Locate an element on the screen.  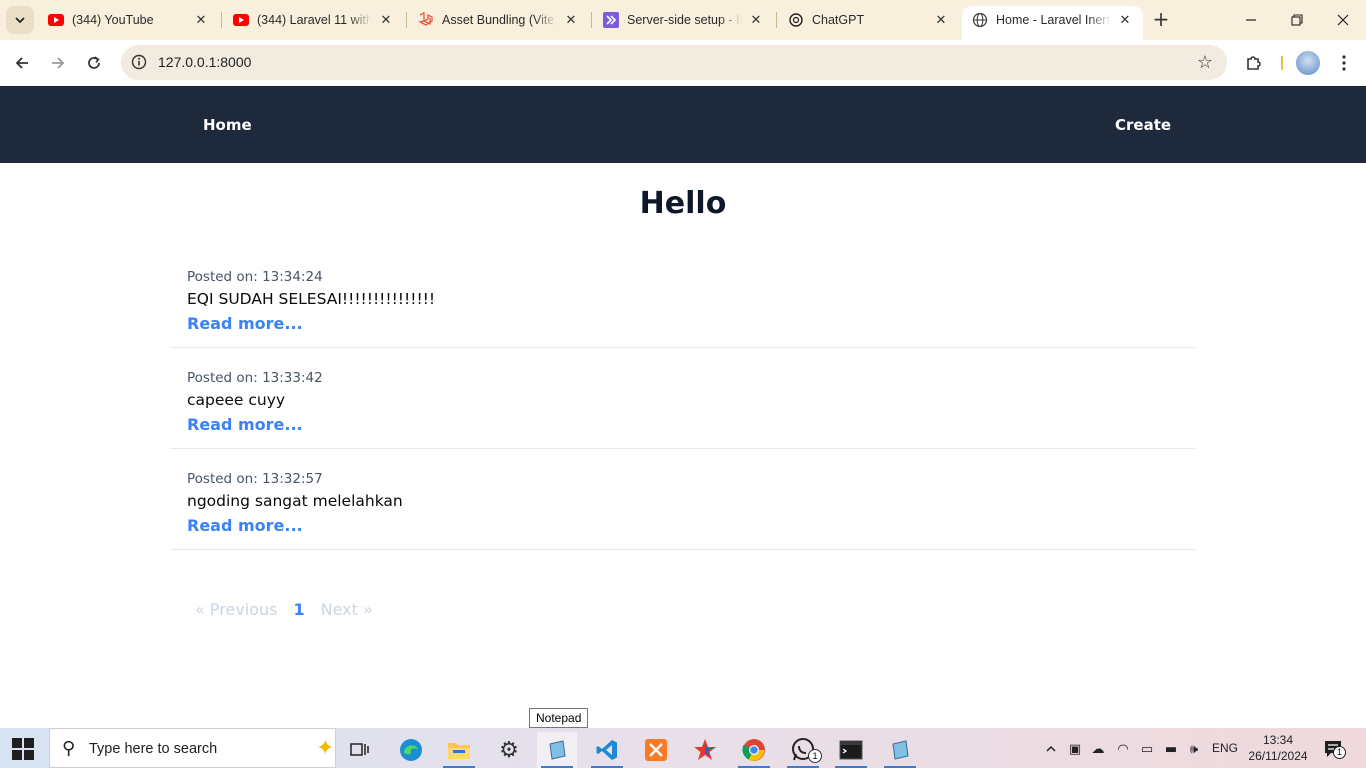
chrome-icon is located at coordinates (753, 750).